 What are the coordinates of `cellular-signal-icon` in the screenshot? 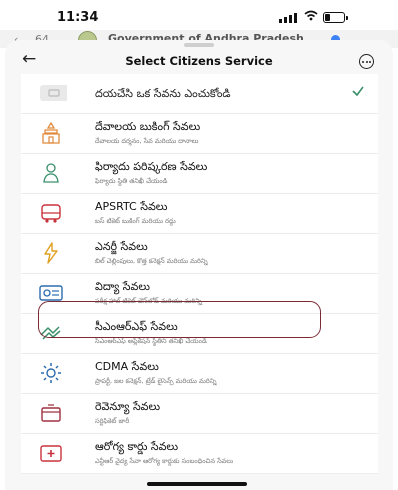 It's located at (288, 18).